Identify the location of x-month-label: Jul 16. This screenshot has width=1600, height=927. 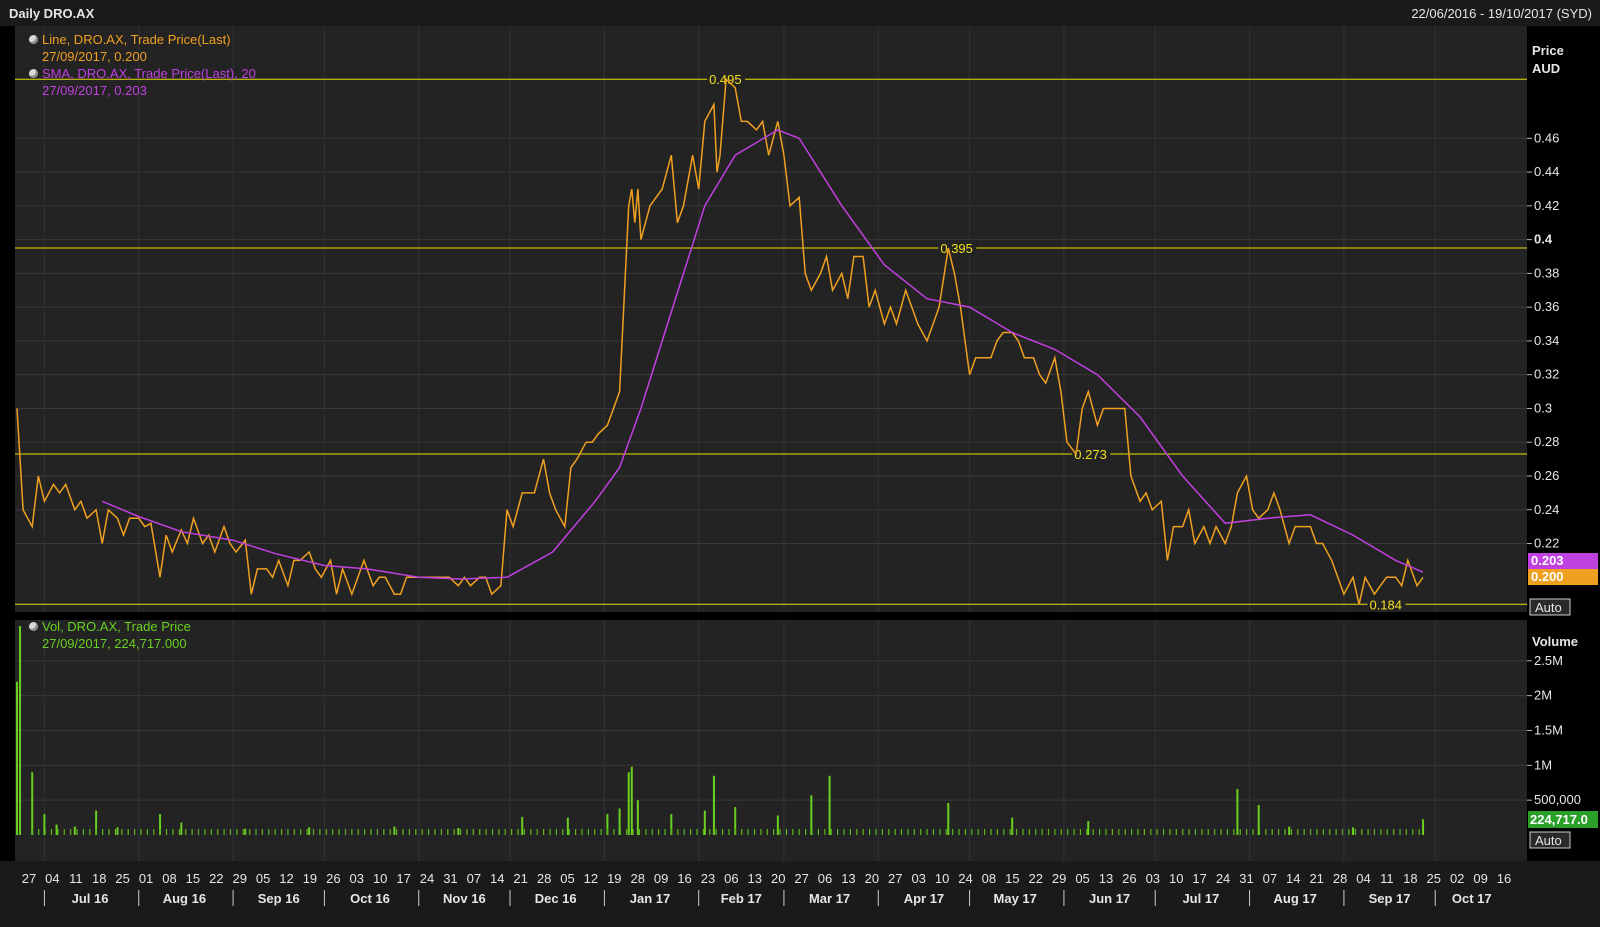
(90, 898).